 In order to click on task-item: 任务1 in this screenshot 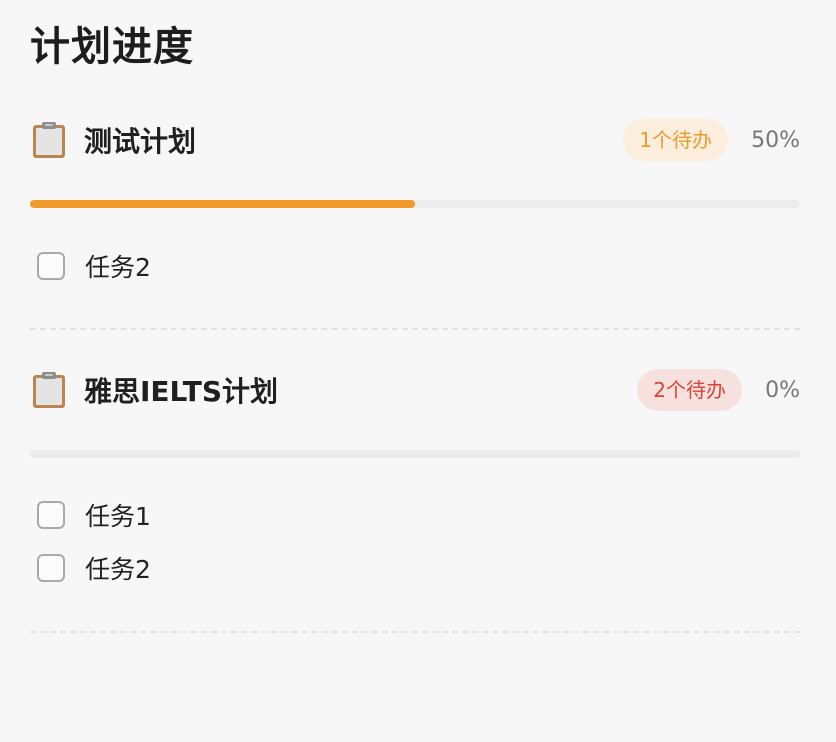, I will do `click(415, 515)`.